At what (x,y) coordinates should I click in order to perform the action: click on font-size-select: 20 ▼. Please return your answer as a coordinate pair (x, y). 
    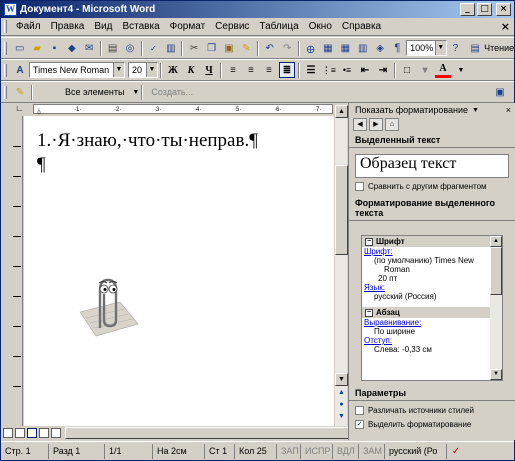
    Looking at the image, I should click on (143, 70).